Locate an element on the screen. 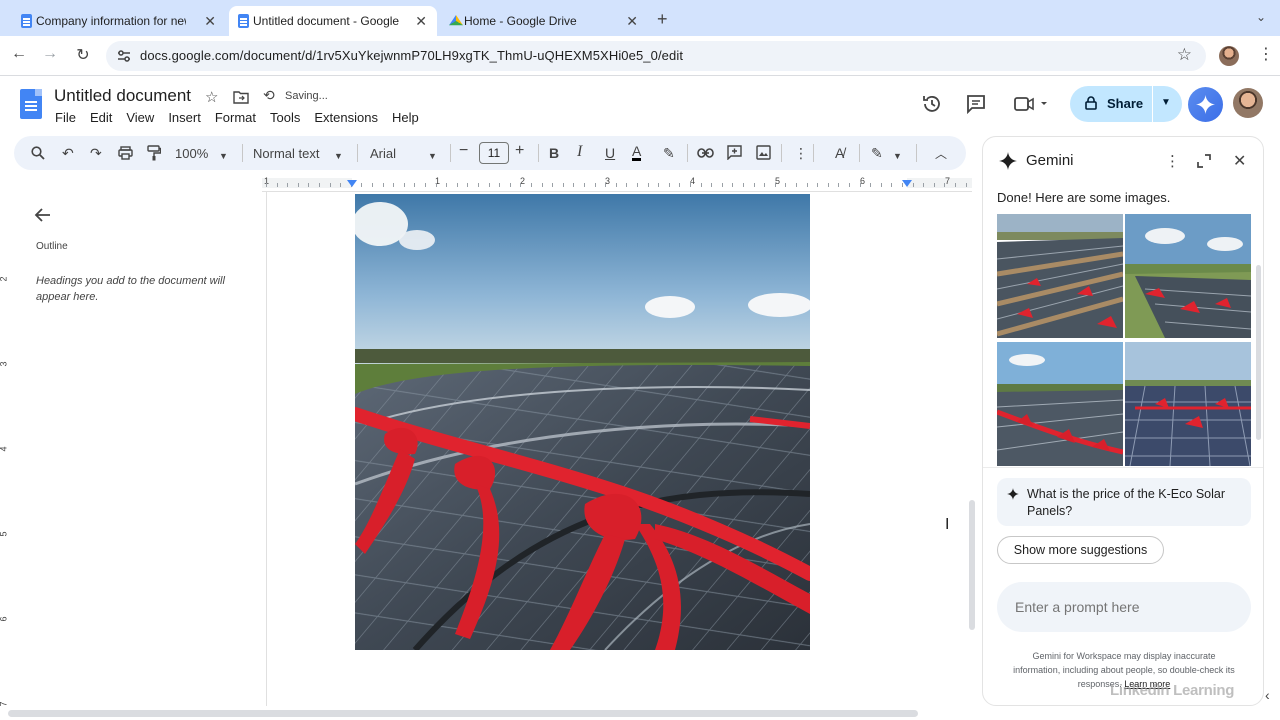 This screenshot has height=720, width=1280. expand-icon is located at coordinates (1204, 161).